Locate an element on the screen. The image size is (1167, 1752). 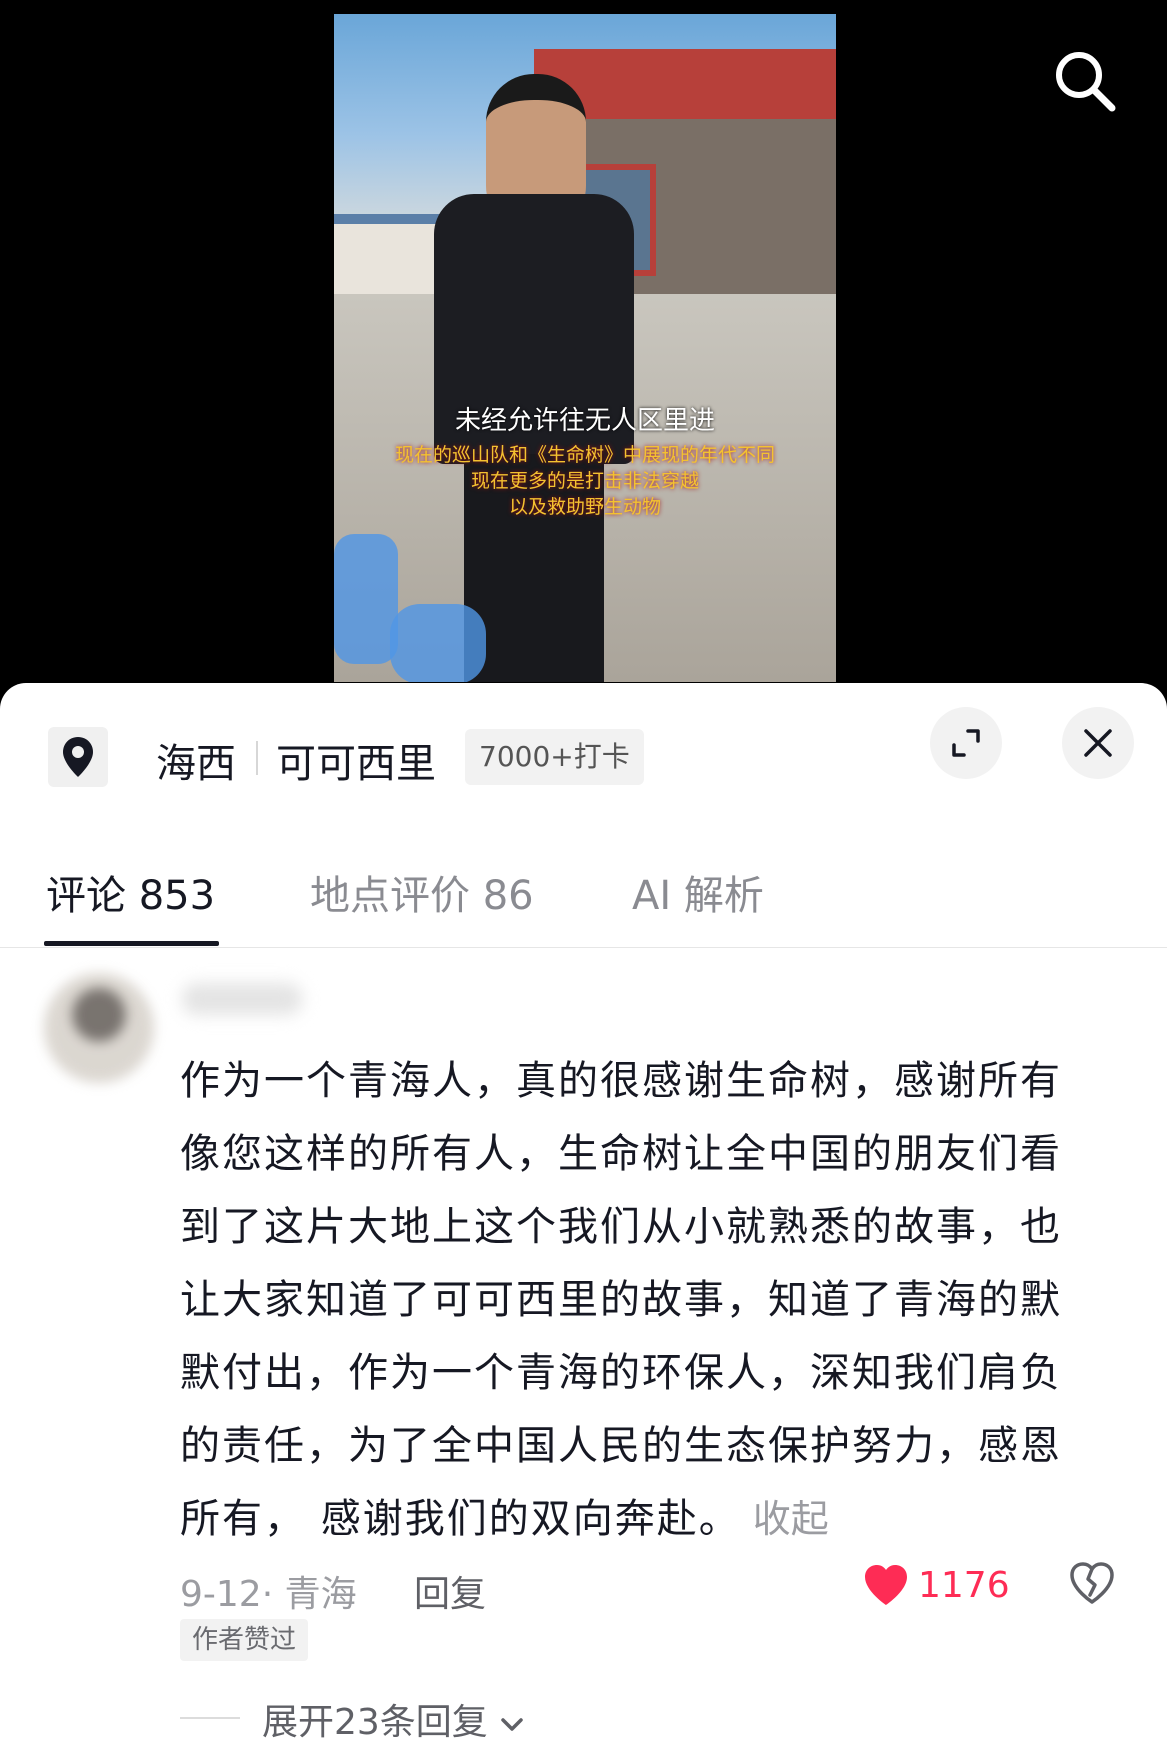
heart-icon is located at coordinates (886, 1585).